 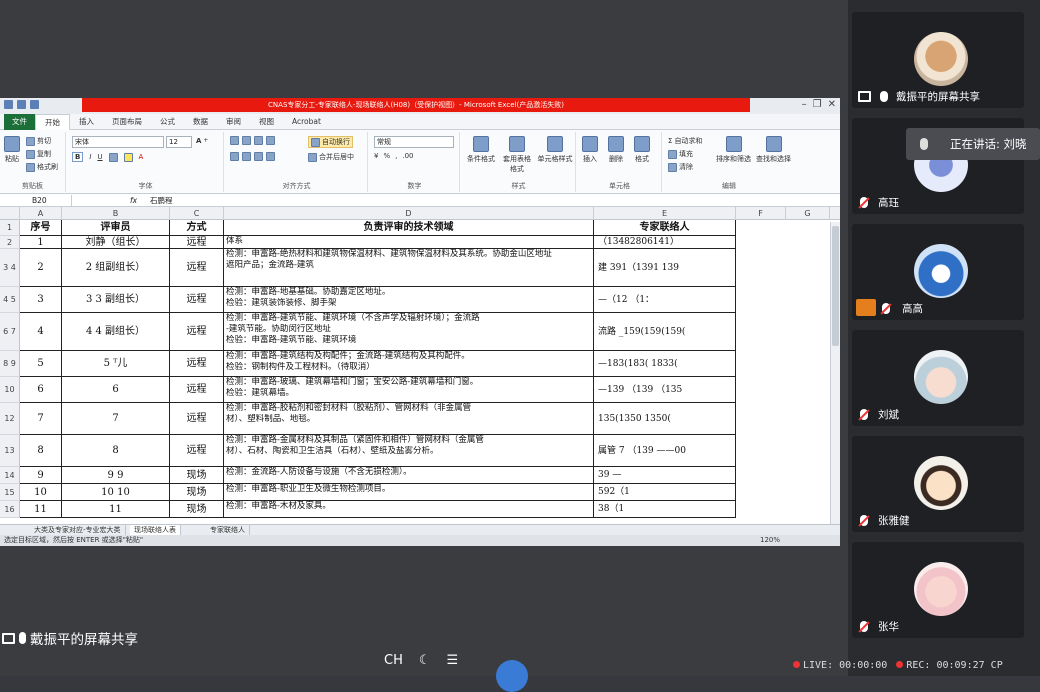 What do you see at coordinates (234, 140) in the screenshot?
I see `align-top-icon` at bounding box center [234, 140].